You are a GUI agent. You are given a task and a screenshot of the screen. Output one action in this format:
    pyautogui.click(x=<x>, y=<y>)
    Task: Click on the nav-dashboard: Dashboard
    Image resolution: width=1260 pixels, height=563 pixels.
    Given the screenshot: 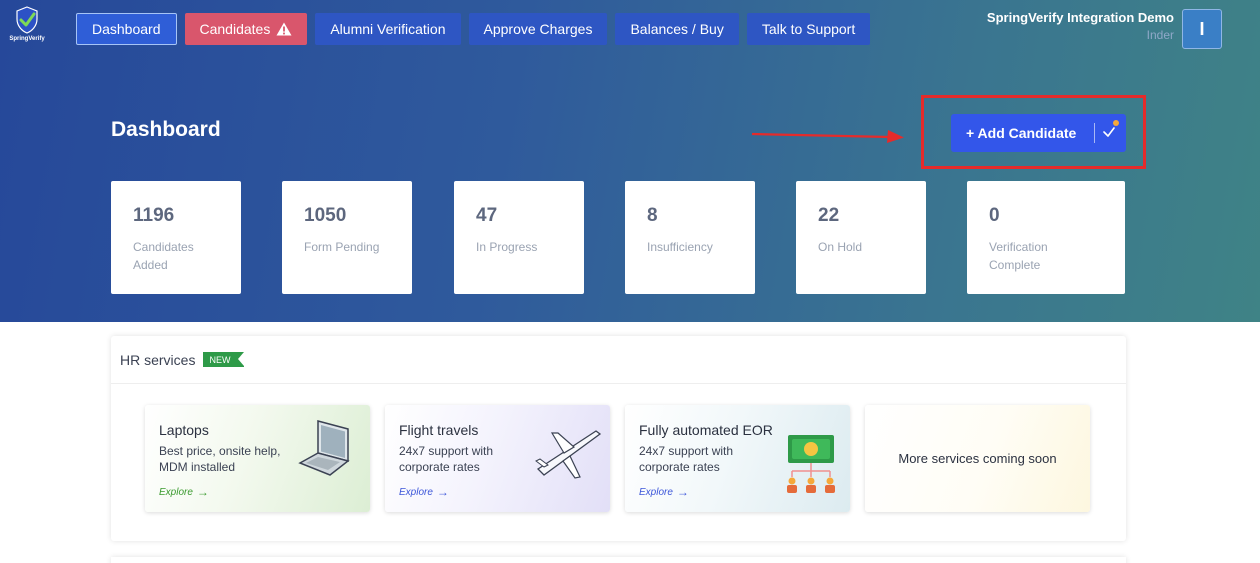 What is the action you would take?
    pyautogui.click(x=126, y=29)
    